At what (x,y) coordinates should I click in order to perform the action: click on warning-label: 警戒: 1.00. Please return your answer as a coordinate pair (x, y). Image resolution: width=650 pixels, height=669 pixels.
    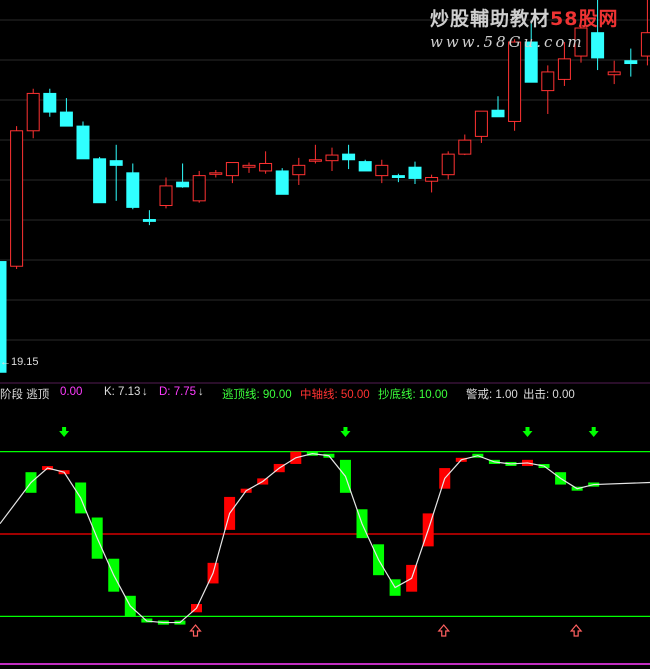
    Looking at the image, I should click on (492, 395).